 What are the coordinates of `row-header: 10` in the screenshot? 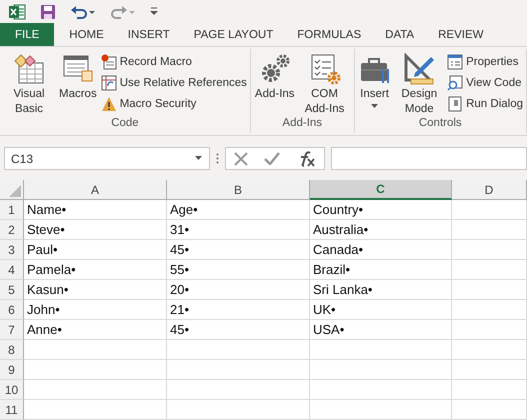 It's located at (12, 390).